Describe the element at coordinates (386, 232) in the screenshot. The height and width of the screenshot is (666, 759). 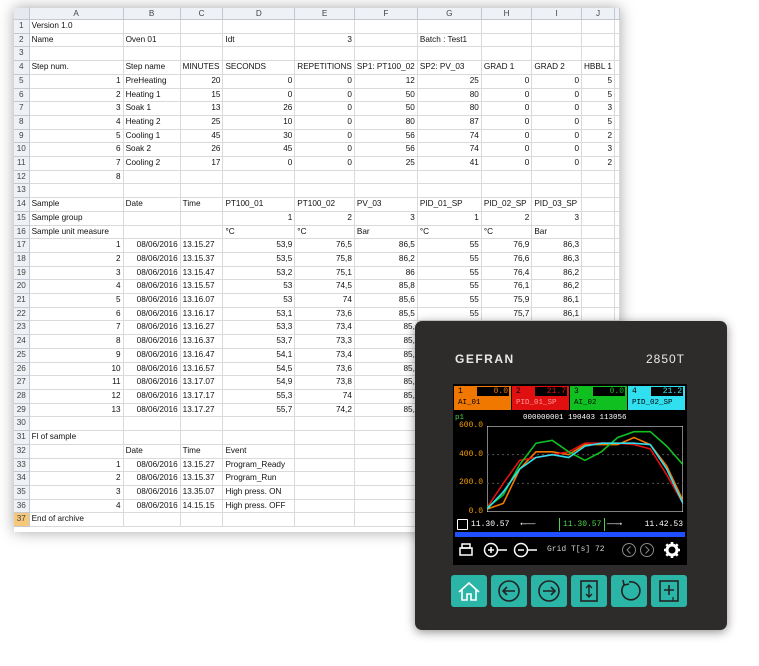
I see `table-cell: Bar` at that location.